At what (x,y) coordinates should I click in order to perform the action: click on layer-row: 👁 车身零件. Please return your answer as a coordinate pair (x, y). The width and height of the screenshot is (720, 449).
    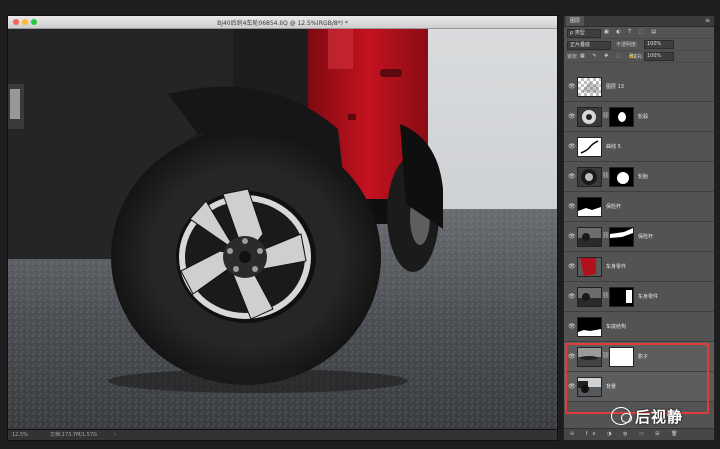
    Looking at the image, I should click on (639, 267).